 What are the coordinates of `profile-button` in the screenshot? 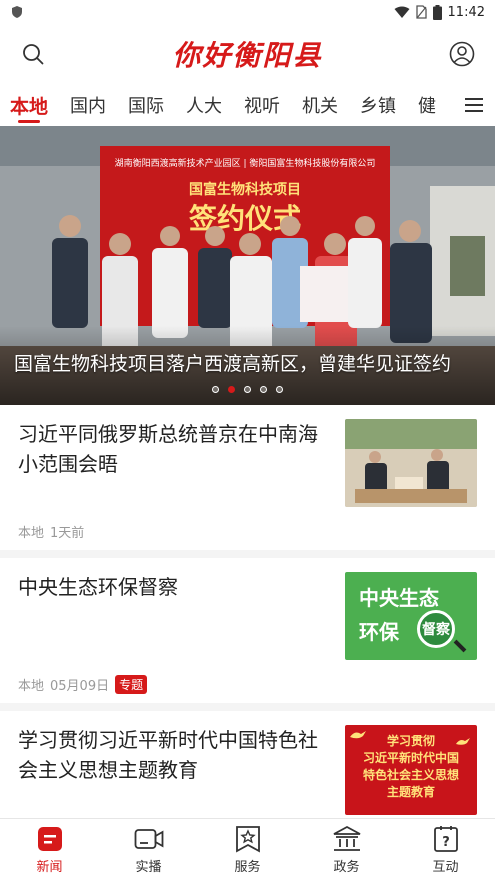 It's located at (462, 54).